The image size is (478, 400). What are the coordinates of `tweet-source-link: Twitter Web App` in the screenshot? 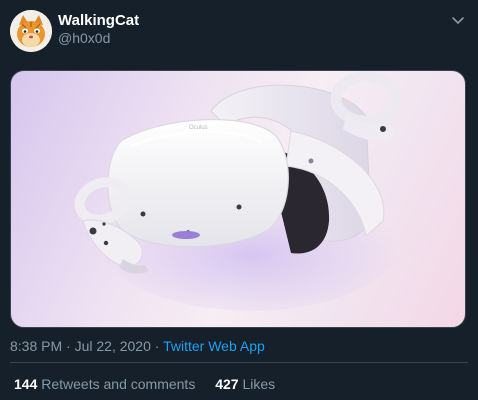 It's located at (214, 346).